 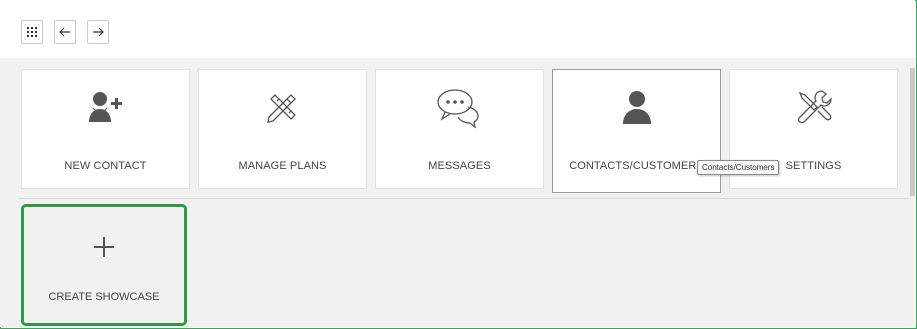 I want to click on wrench-screwdriver-icon, so click(x=813, y=107).